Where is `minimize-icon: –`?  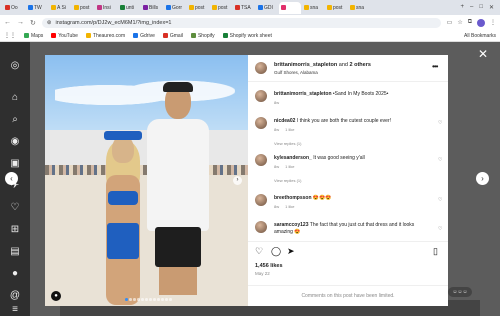 minimize-icon: – is located at coordinates (471, 7).